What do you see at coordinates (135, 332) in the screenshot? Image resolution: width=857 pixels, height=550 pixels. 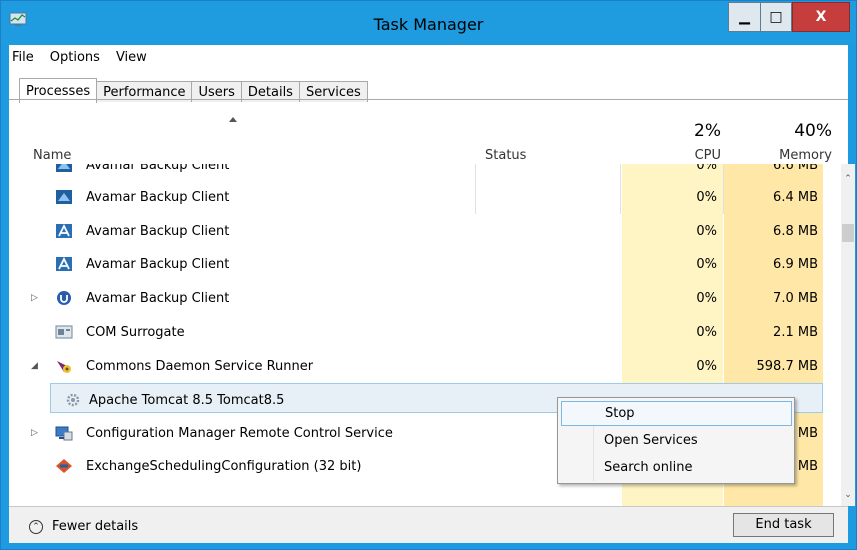 I see `process-name: COM Surrogate` at bounding box center [135, 332].